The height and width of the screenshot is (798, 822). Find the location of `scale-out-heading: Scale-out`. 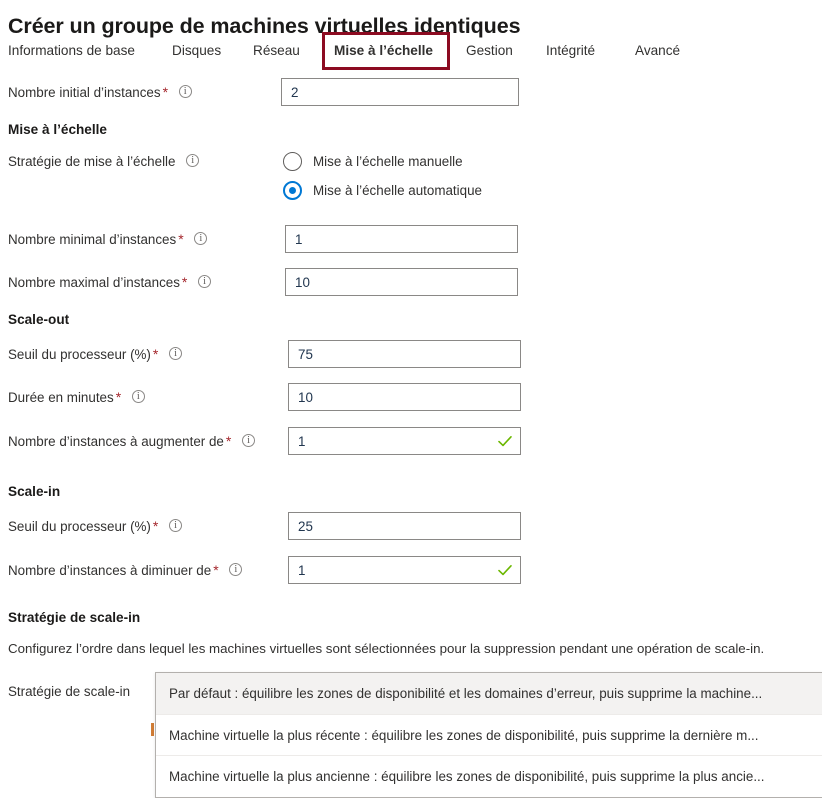

scale-out-heading: Scale-out is located at coordinates (39, 319).